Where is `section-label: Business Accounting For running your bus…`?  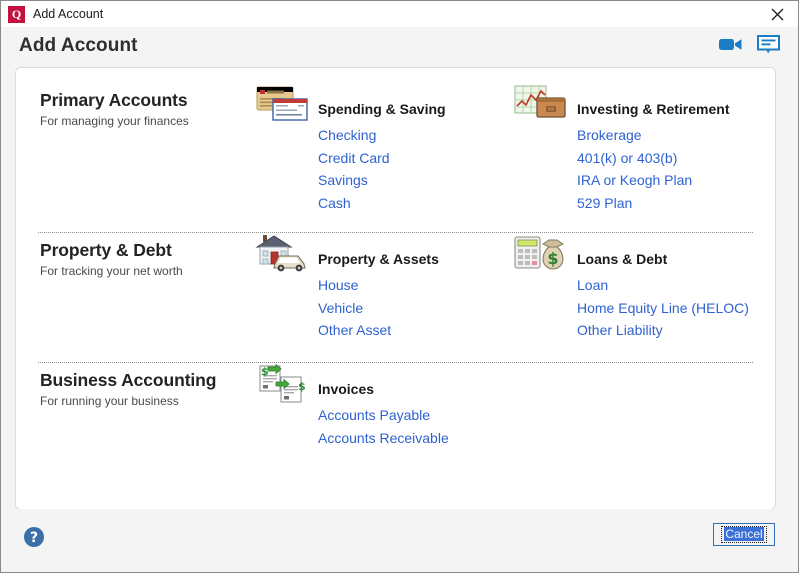 section-label: Business Accounting For running your bus… is located at coordinates (147, 389).